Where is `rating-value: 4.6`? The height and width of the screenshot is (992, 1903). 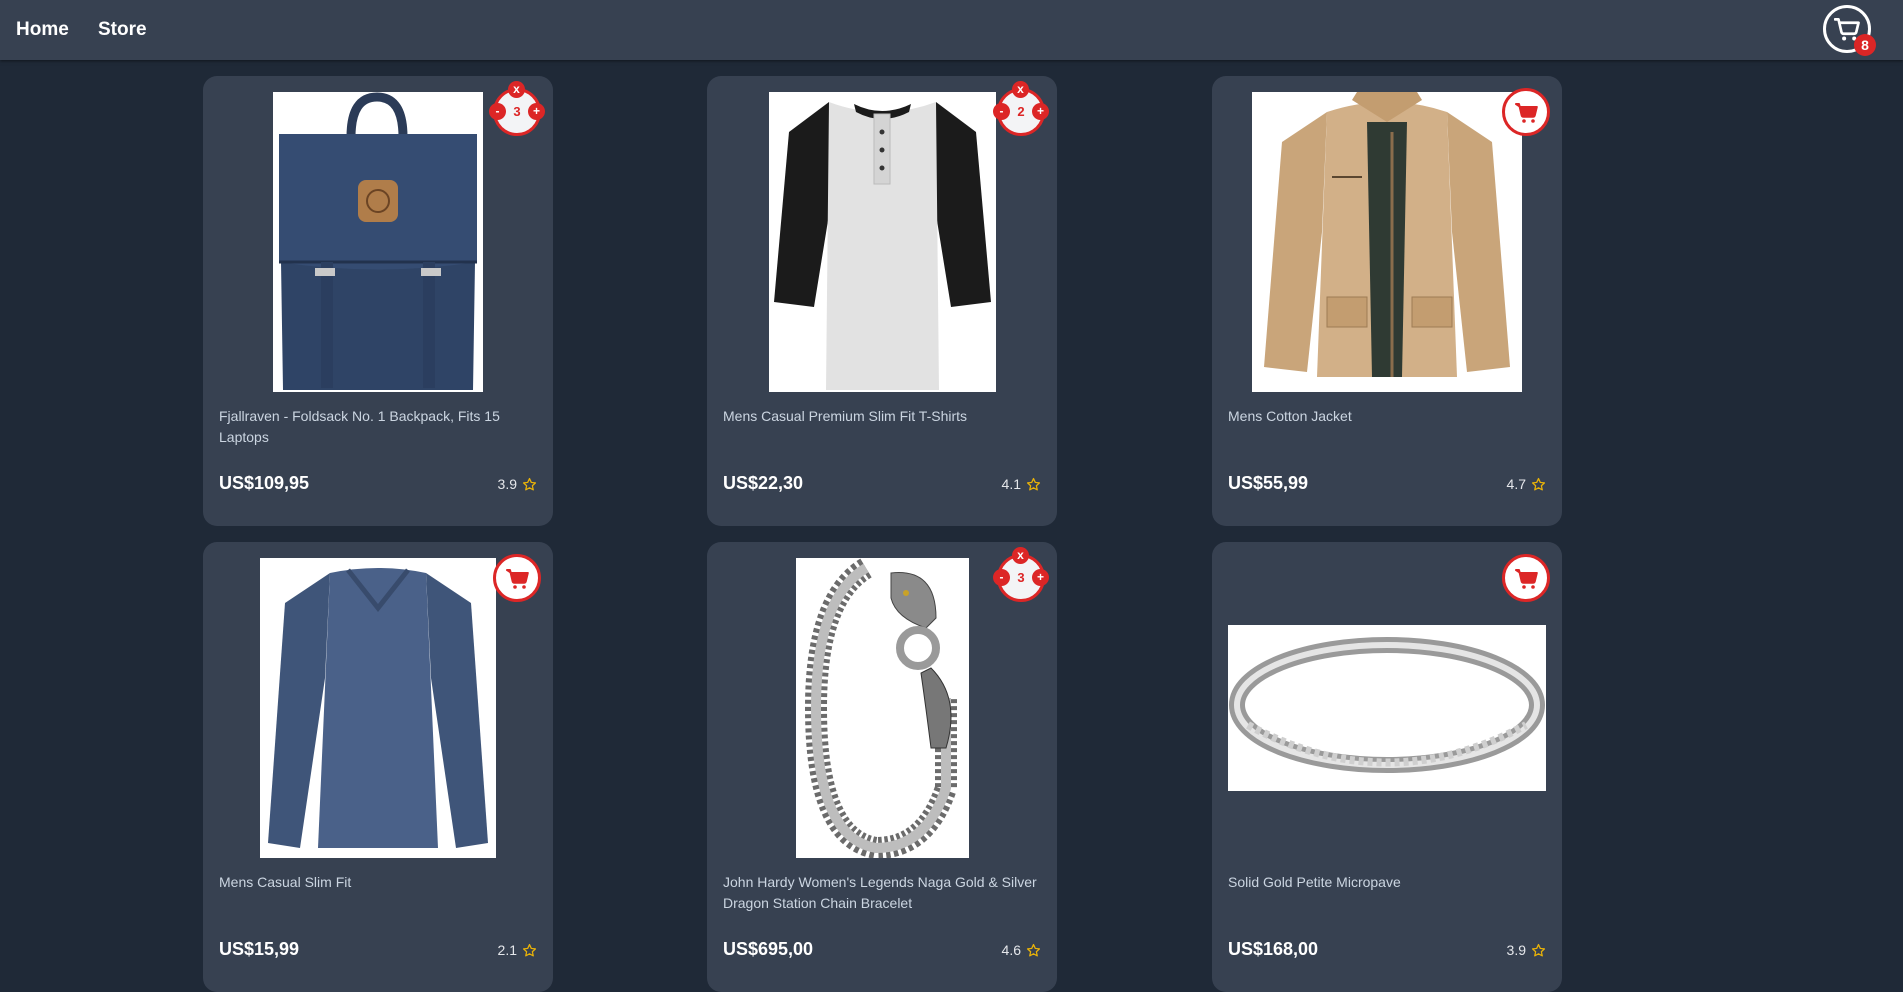 rating-value: 4.6 is located at coordinates (1011, 950).